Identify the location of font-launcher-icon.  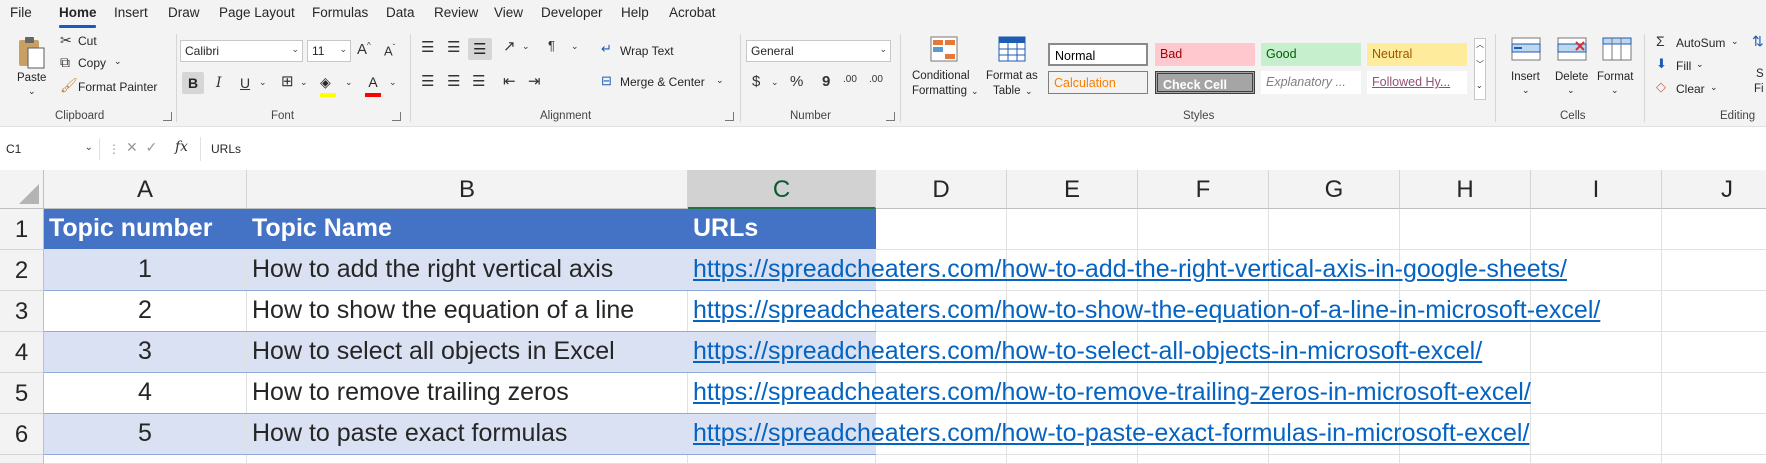
(396, 116).